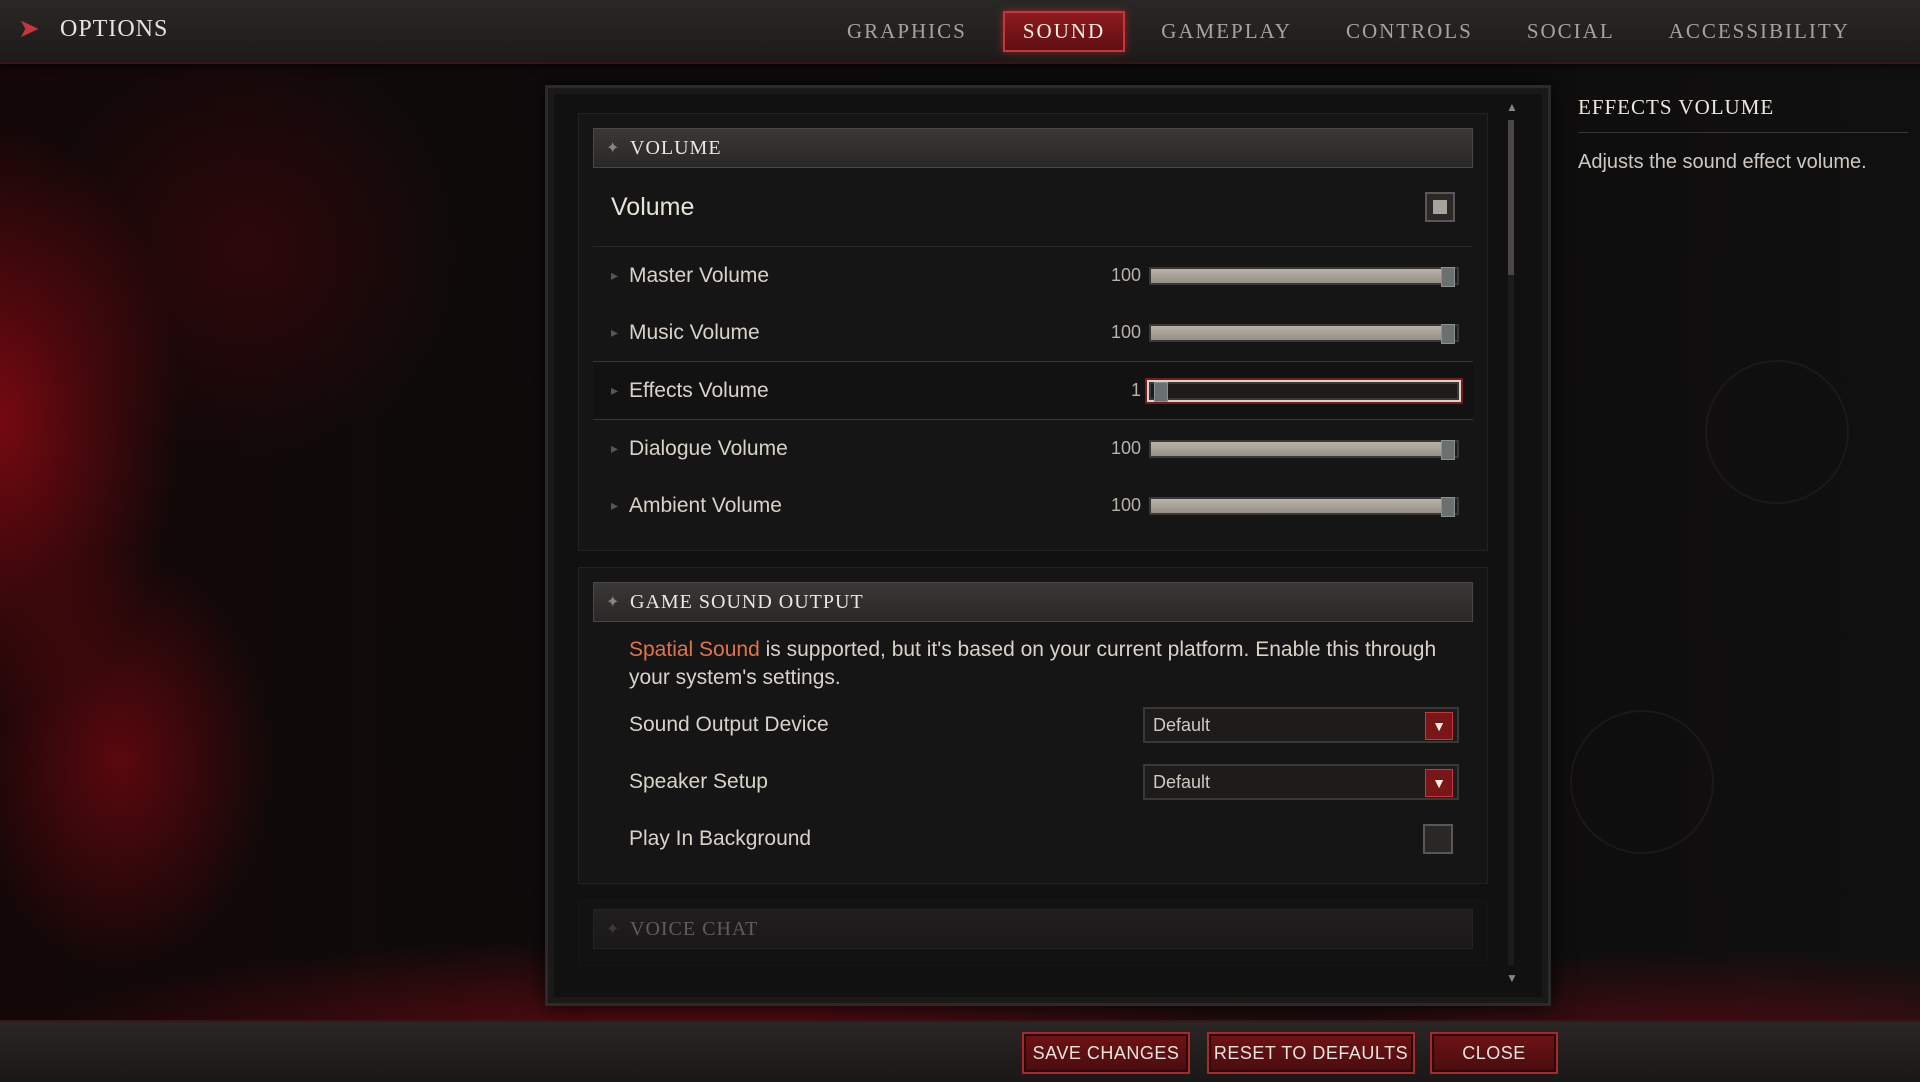 This screenshot has width=1920, height=1082. What do you see at coordinates (114, 28) in the screenshot?
I see `options-title: OPTIONS` at bounding box center [114, 28].